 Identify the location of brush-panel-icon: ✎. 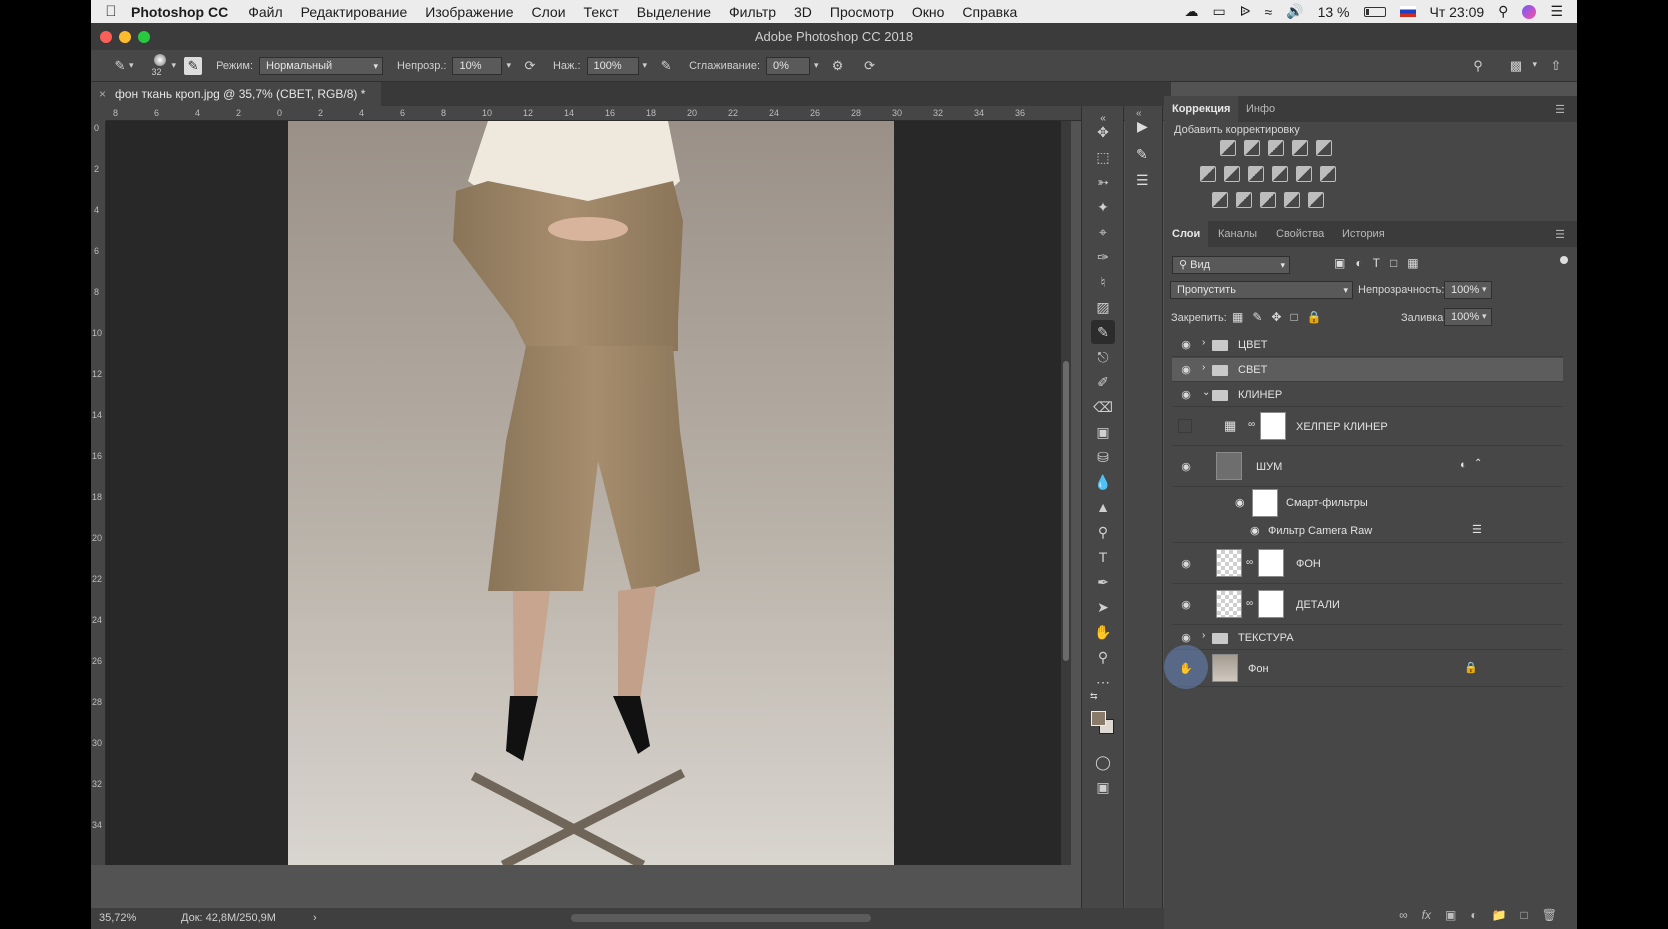
(193, 65).